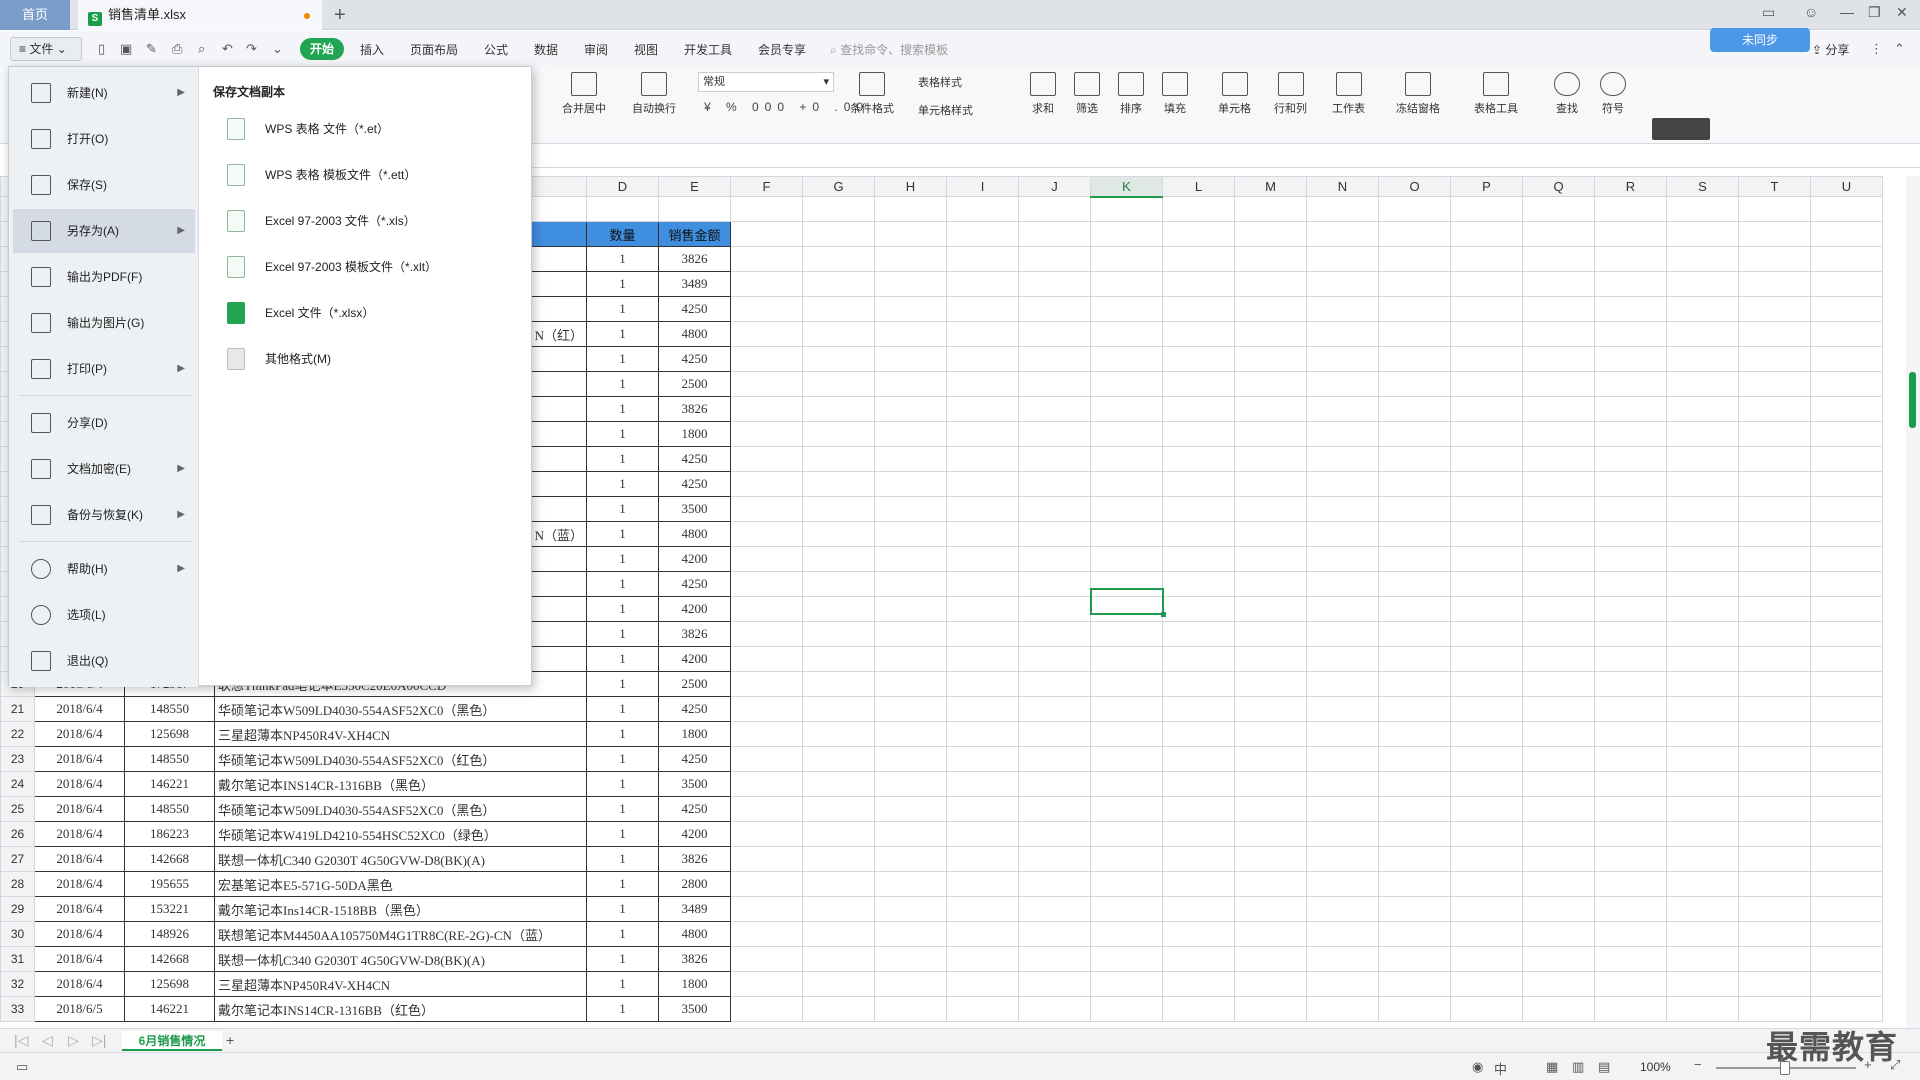 The image size is (1920, 1080). I want to click on macro-icon: ▭, so click(22, 1067).